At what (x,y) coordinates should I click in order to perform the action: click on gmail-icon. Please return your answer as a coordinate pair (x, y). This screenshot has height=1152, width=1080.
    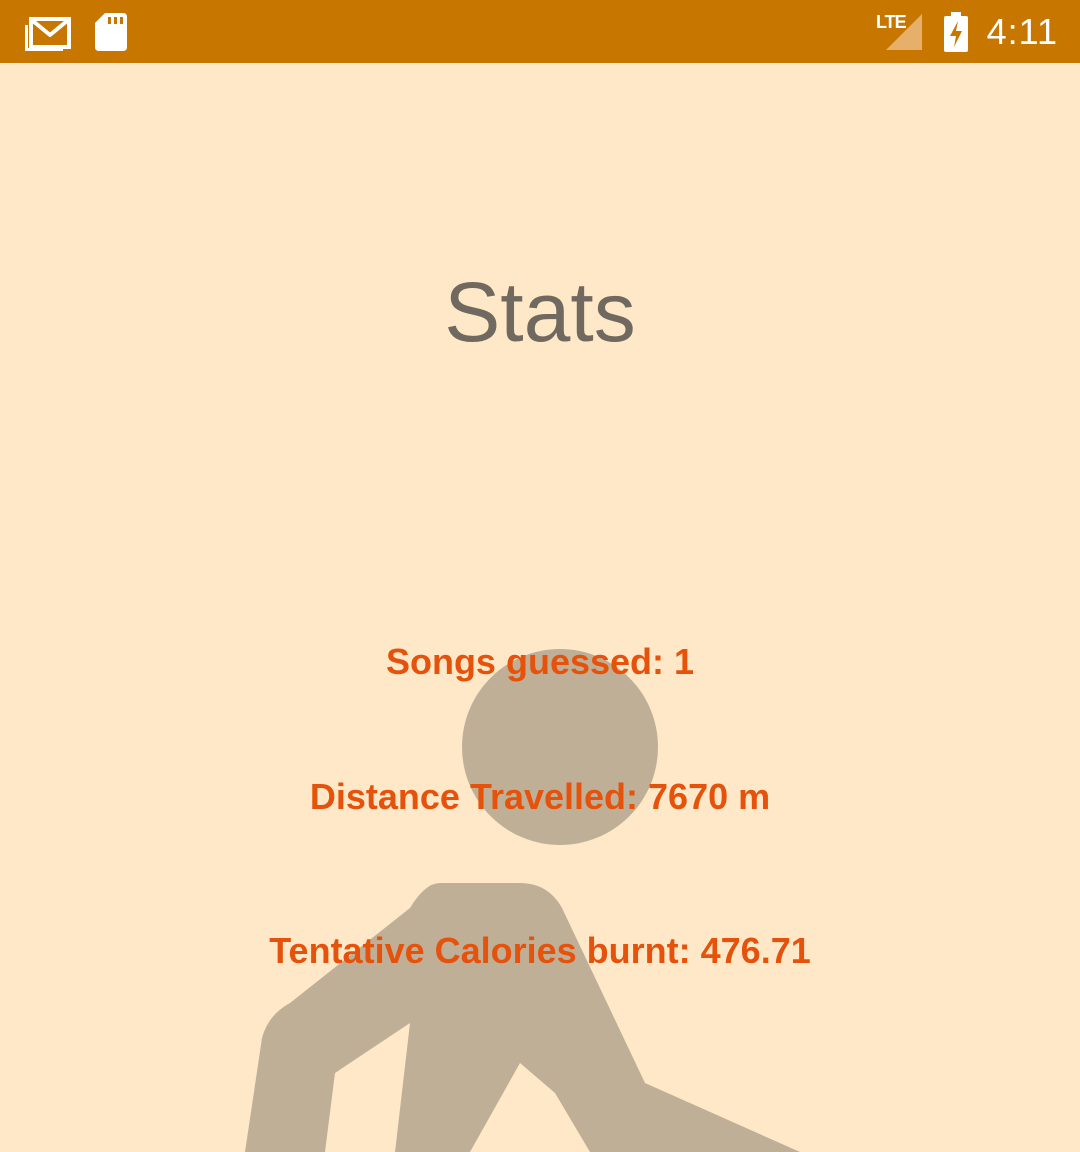
    Looking at the image, I should click on (48, 31).